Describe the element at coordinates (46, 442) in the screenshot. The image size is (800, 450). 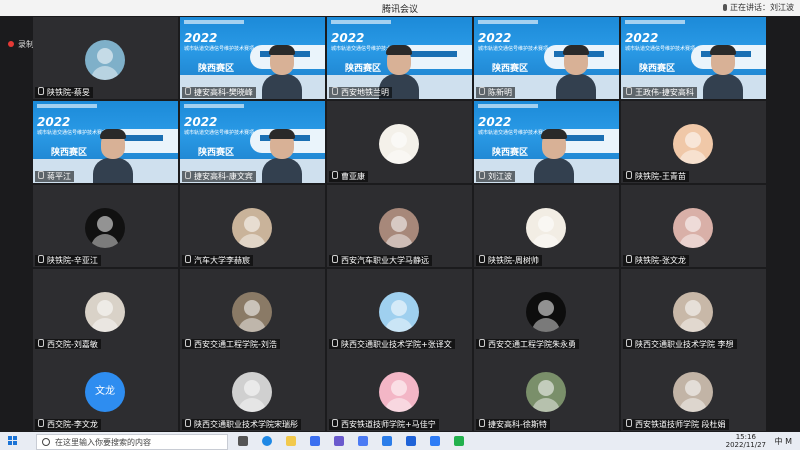
I see `search-icon` at that location.